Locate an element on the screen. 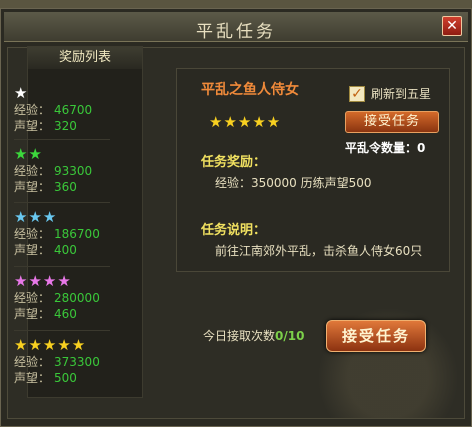 The height and width of the screenshot is (427, 472). reward-tier-1: ★ 经验： 46700 声望： 320 is located at coordinates (62, 110).